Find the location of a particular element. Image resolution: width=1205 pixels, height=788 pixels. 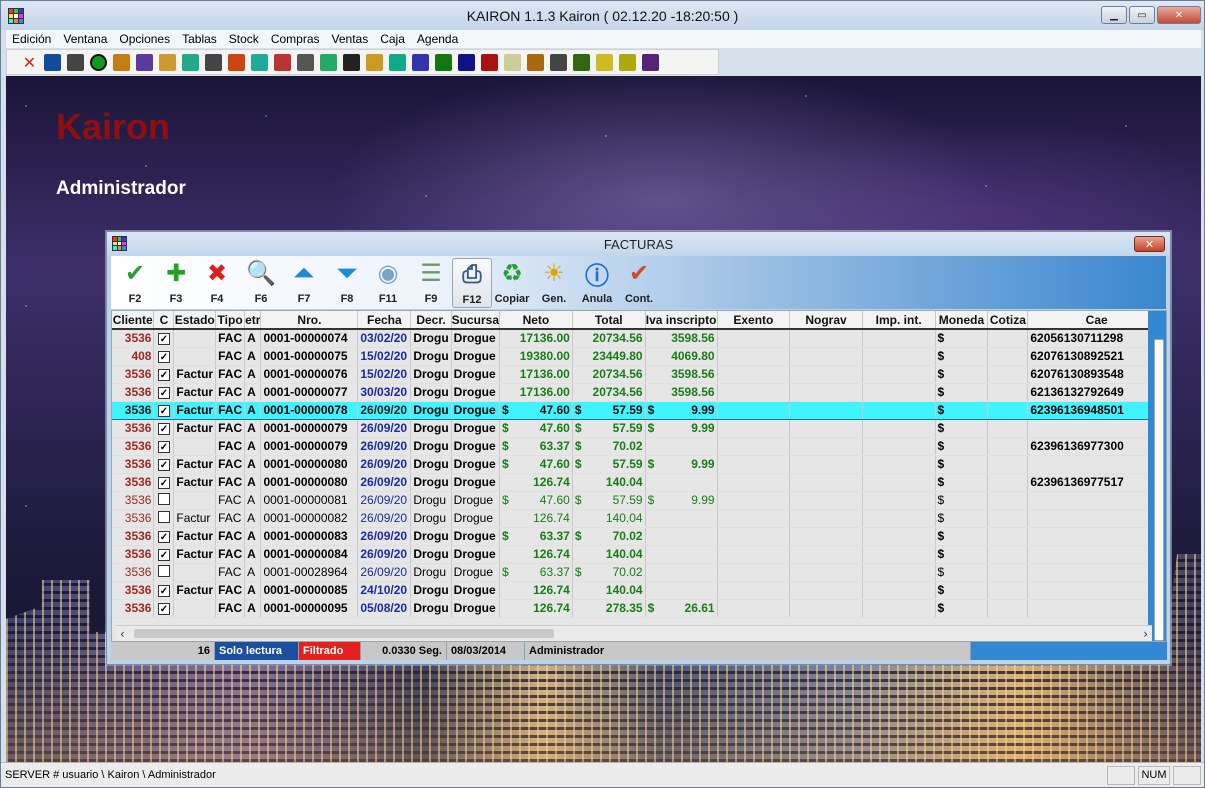

xls2-icon is located at coordinates (535, 62).